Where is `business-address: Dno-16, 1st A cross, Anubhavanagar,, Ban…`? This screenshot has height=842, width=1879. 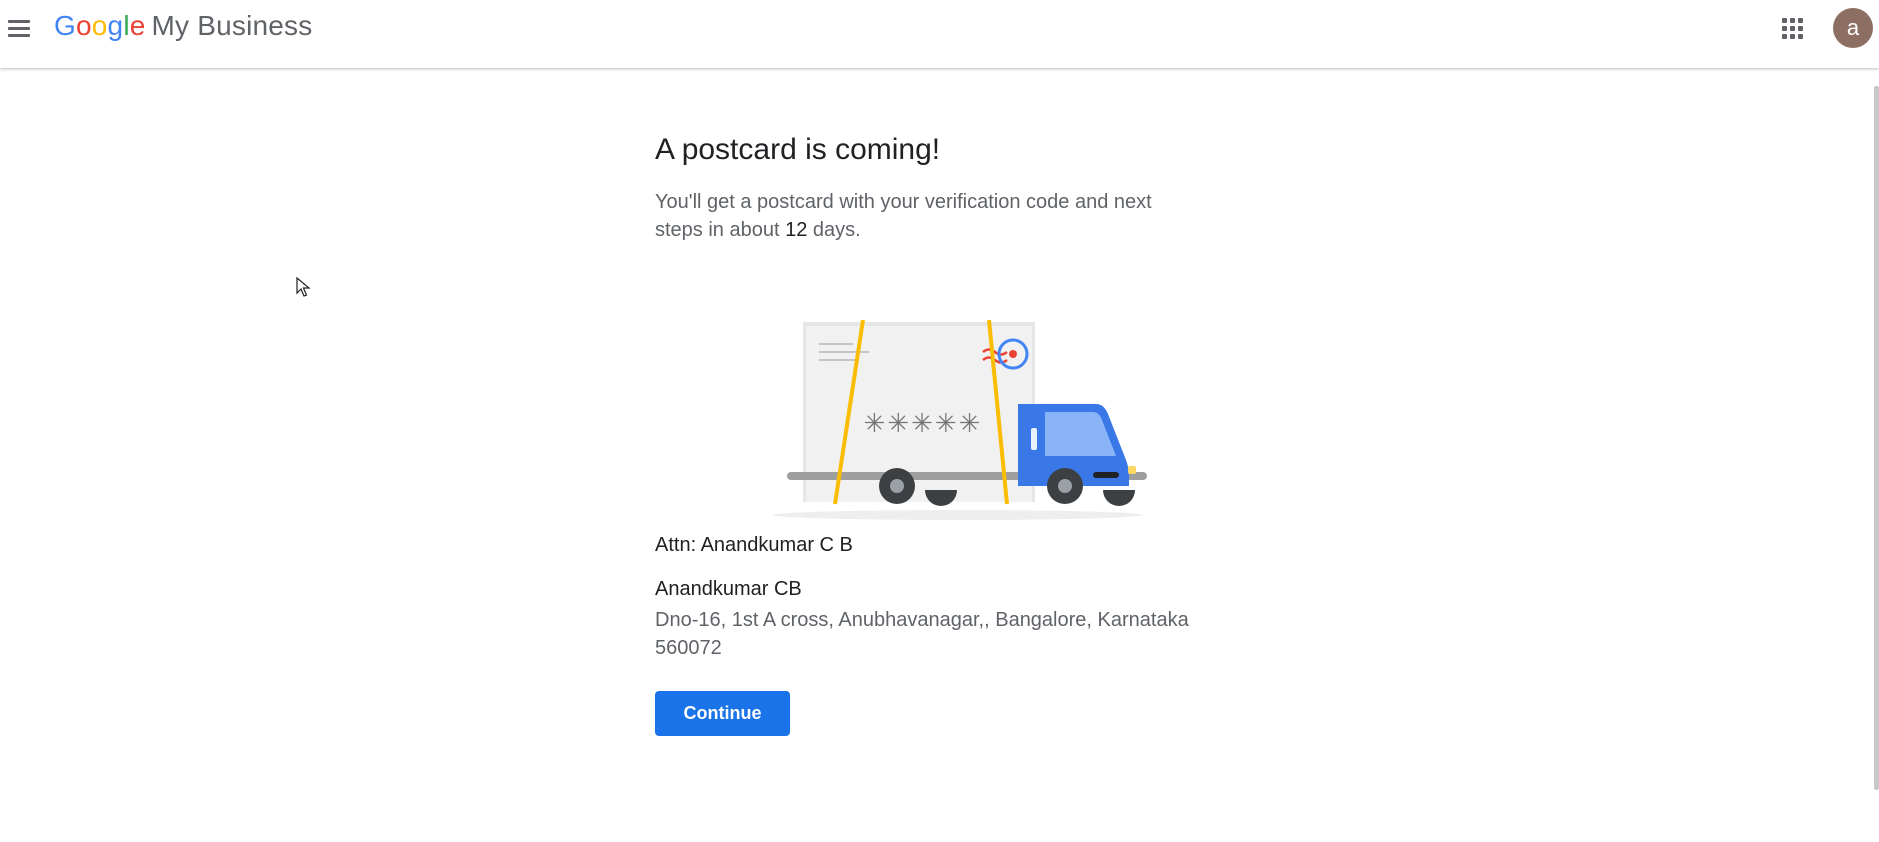 business-address: Dno-16, 1st A cross, Anubhavanagar,, Ban… is located at coordinates (922, 634).